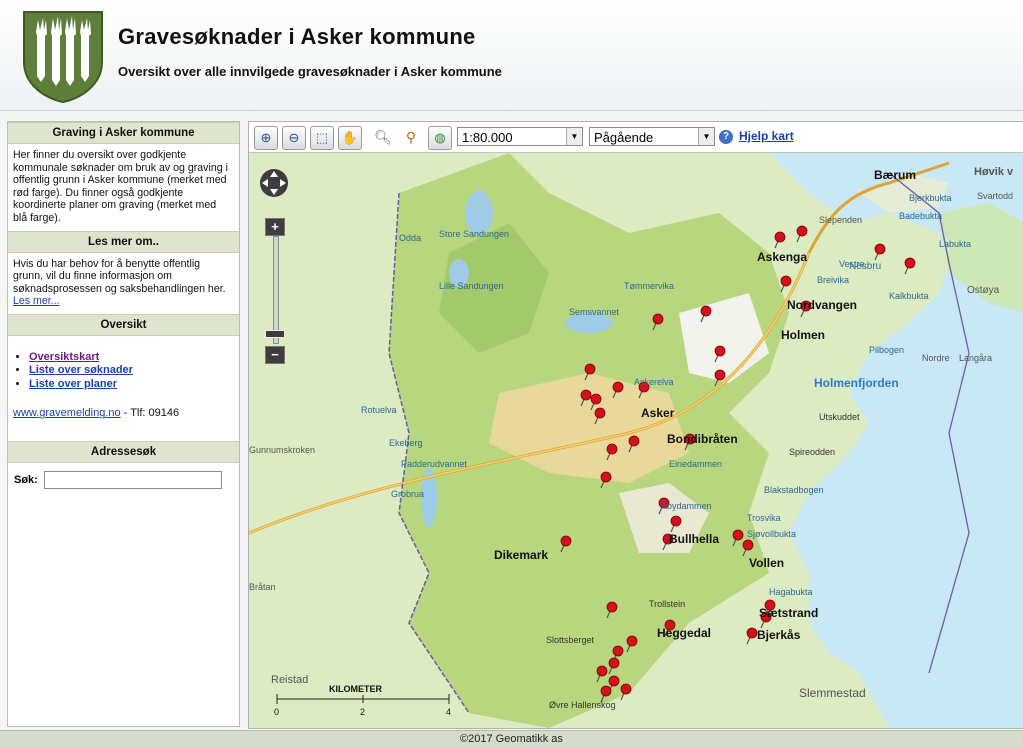  Describe the element at coordinates (282, 450) in the screenshot. I see `water-label: Gunnumskroken` at that location.